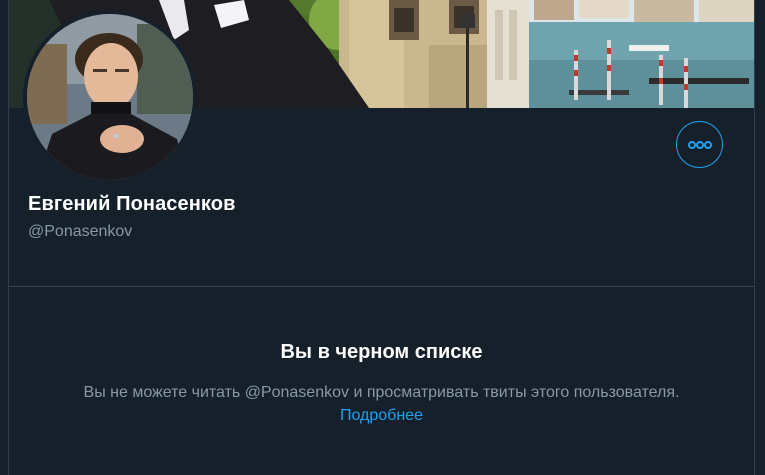  I want to click on blocked-title: Вы в черном списке, so click(381, 352).